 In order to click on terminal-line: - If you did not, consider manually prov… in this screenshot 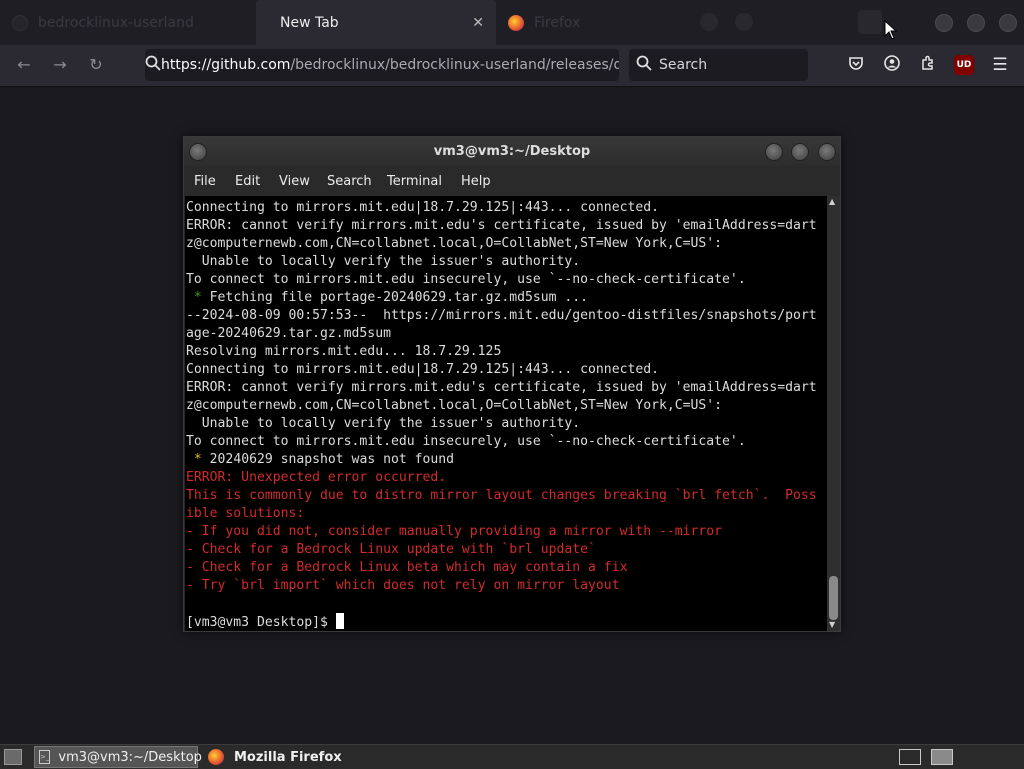, I will do `click(454, 531)`.